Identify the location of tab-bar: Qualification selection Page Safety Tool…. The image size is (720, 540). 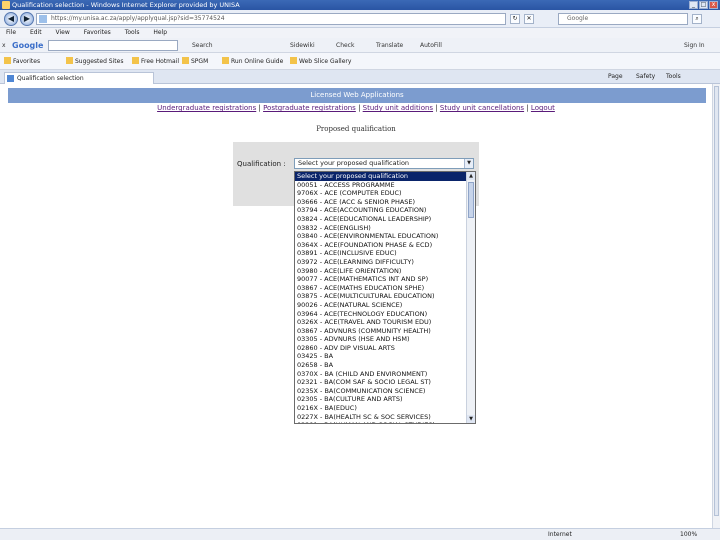
(360, 77).